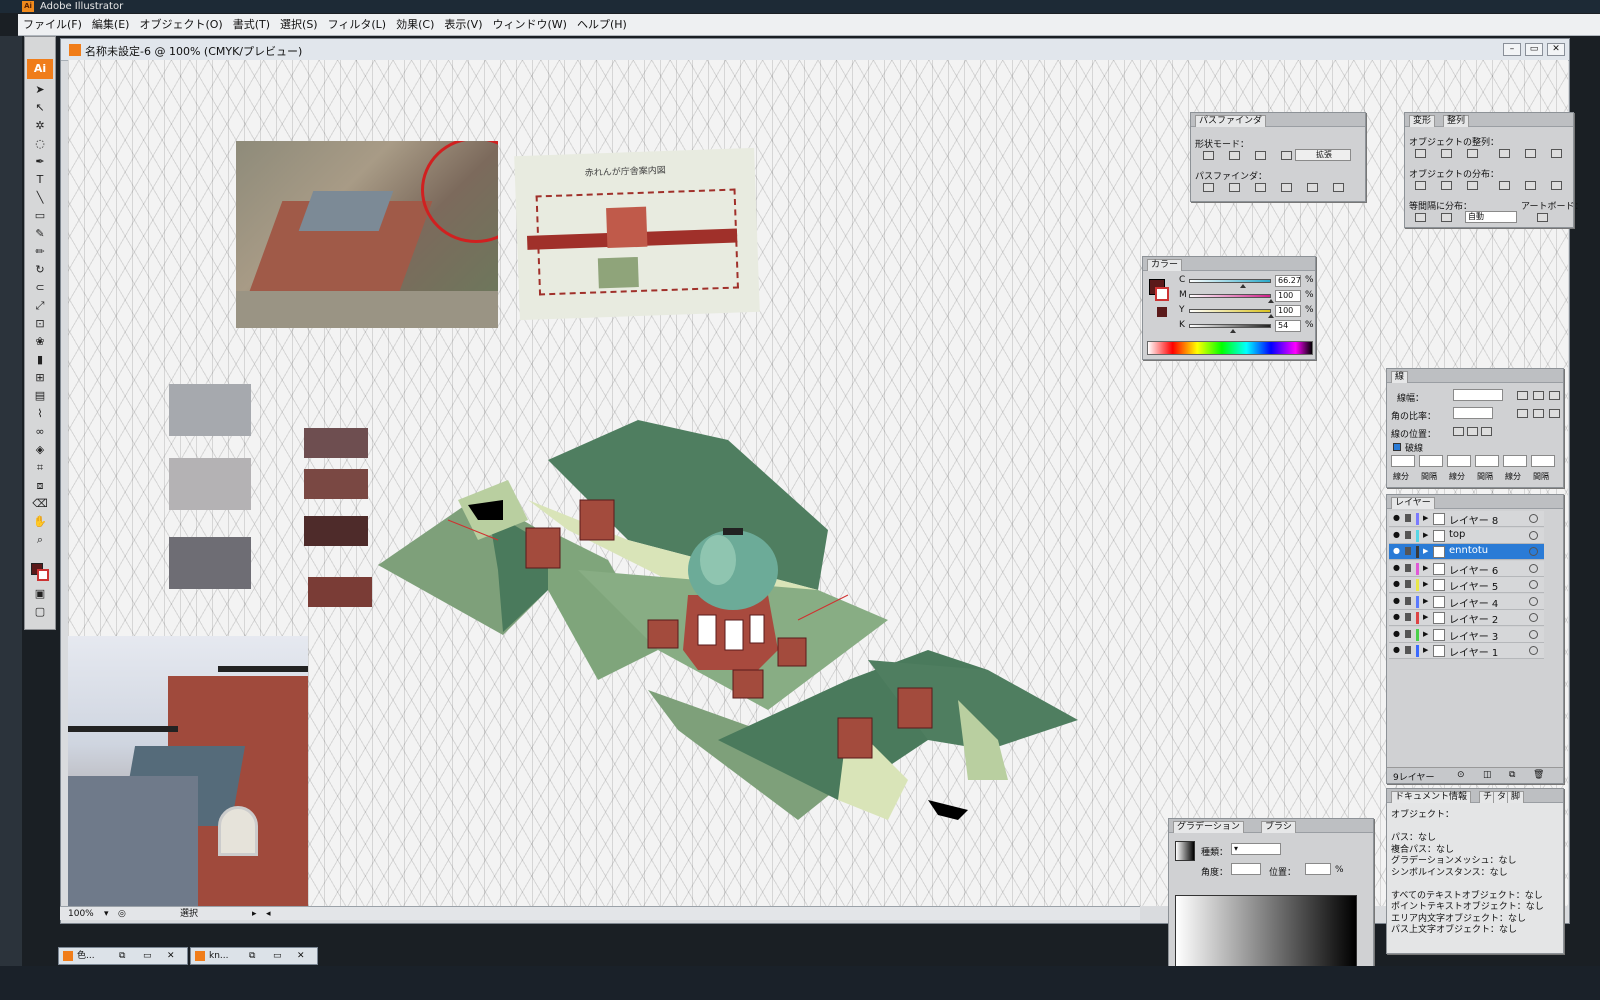 The height and width of the screenshot is (1000, 1600). What do you see at coordinates (1288, 326) in the screenshot?
I see `color-channel-value: 54` at bounding box center [1288, 326].